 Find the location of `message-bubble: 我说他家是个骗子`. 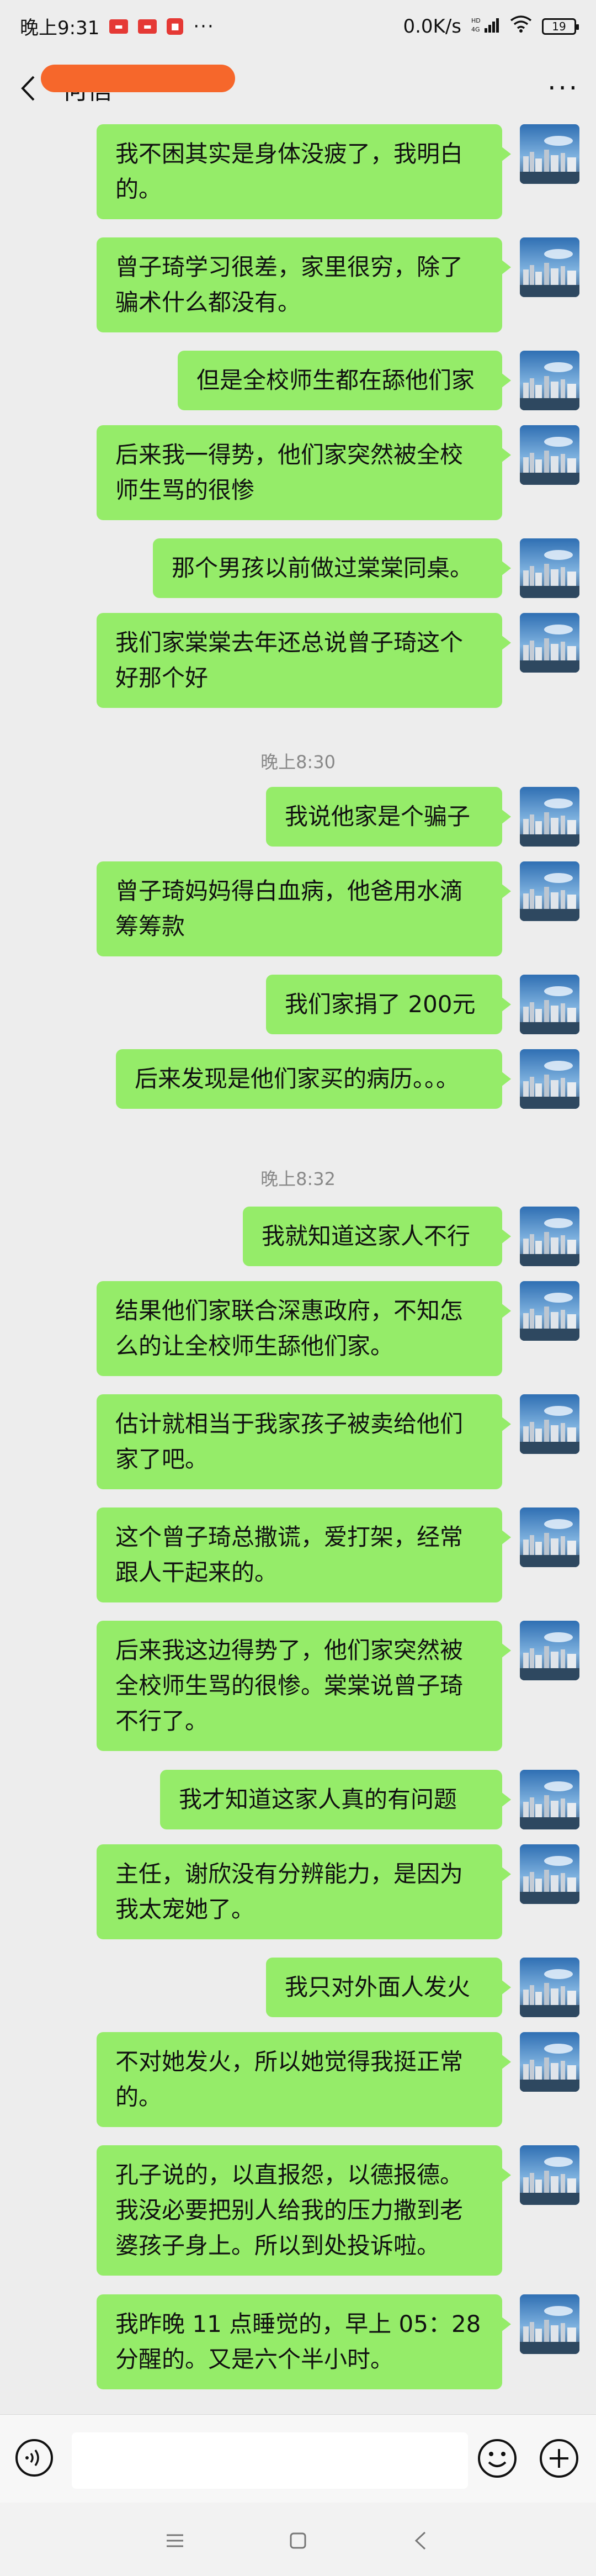

message-bubble: 我说他家是个骗子 is located at coordinates (388, 817).